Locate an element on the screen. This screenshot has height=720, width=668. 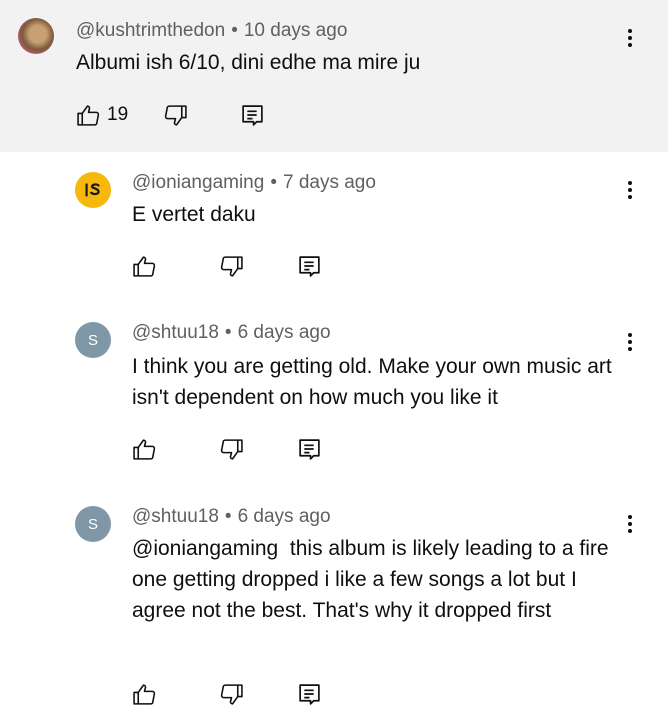
comment-text: E vertet daku is located at coordinates (194, 214).